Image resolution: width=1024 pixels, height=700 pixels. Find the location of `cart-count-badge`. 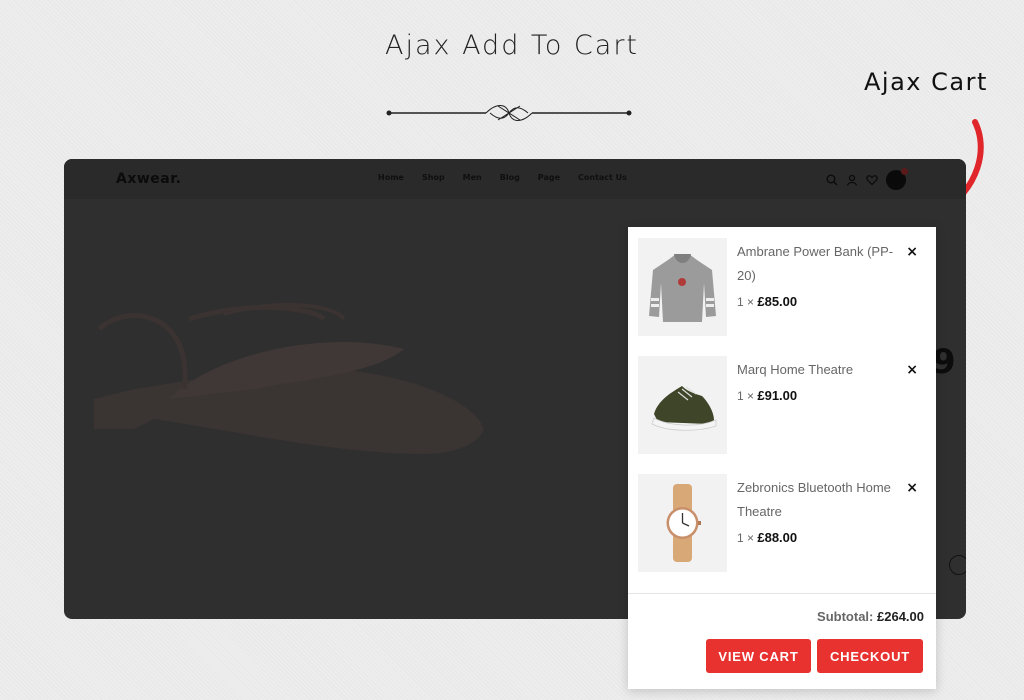

cart-count-badge is located at coordinates (904, 171).